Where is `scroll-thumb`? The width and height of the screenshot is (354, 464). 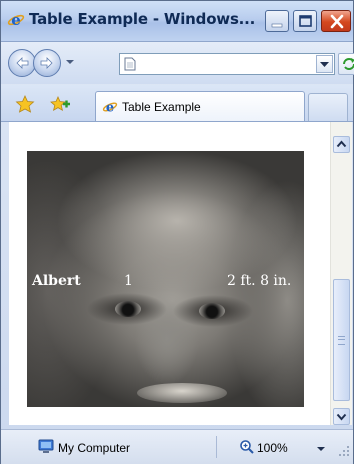 scroll-thumb is located at coordinates (341, 340).